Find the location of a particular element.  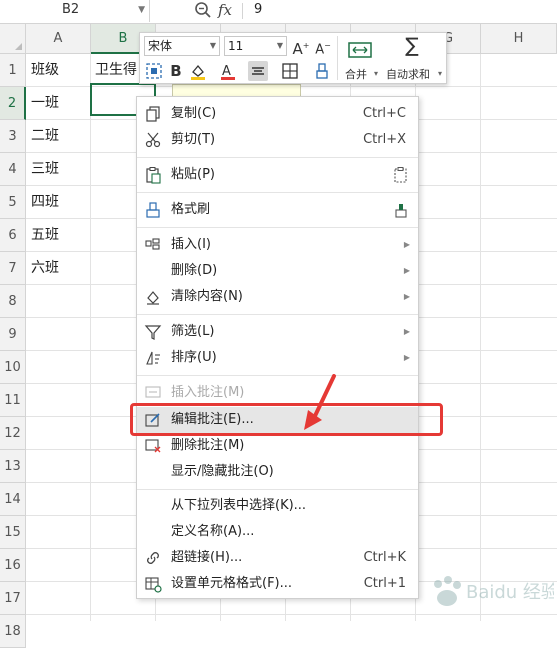

menu-item-label: 排序(U) is located at coordinates (194, 357).